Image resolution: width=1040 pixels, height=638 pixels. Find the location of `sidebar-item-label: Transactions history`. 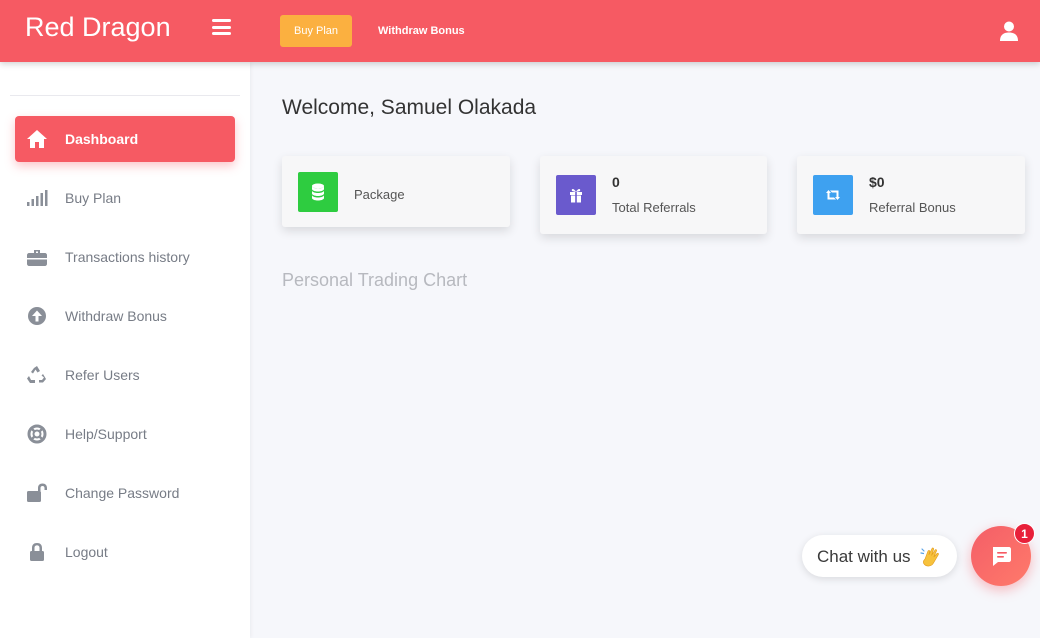

sidebar-item-label: Transactions history is located at coordinates (127, 257).